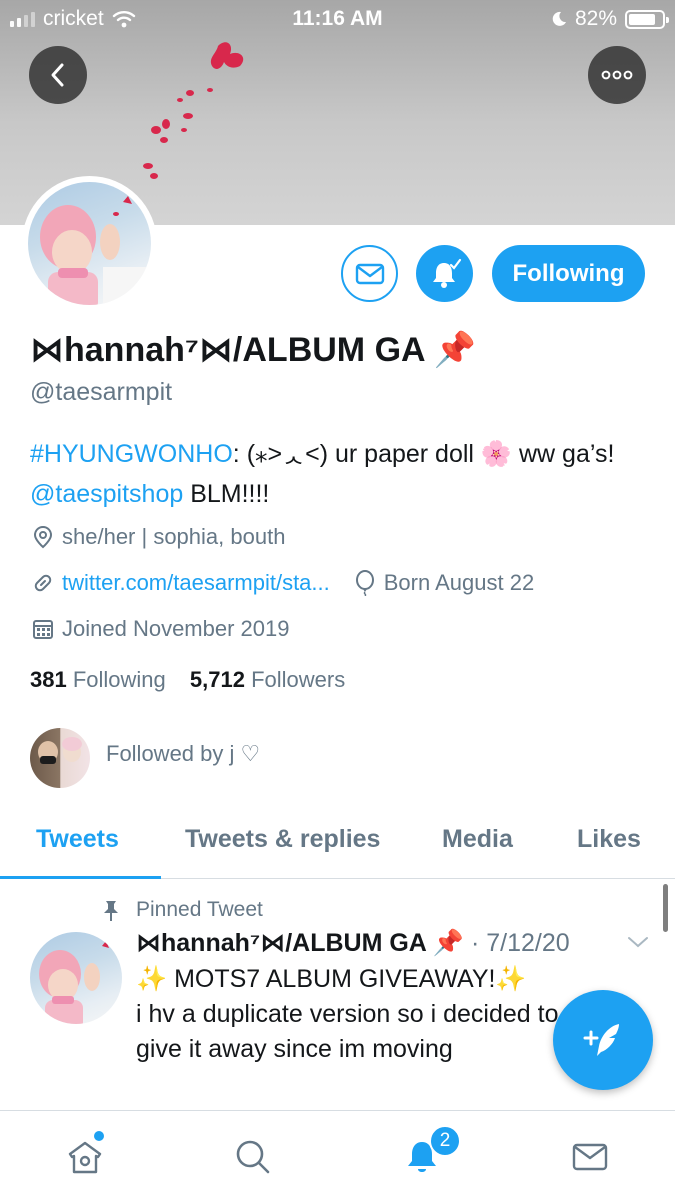 This screenshot has width=675, height=1200. Describe the element at coordinates (638, 942) in the screenshot. I see `chevron-down-icon` at that location.